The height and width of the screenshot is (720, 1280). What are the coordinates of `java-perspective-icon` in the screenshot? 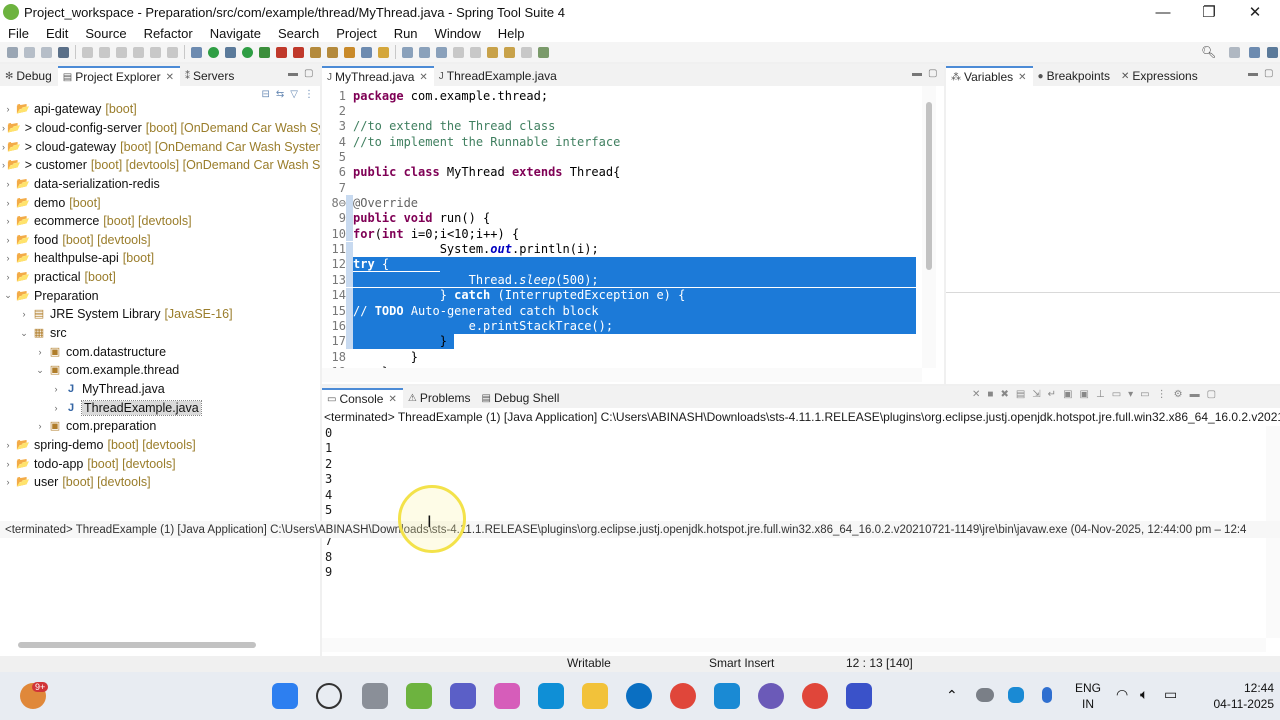 It's located at (1254, 52).